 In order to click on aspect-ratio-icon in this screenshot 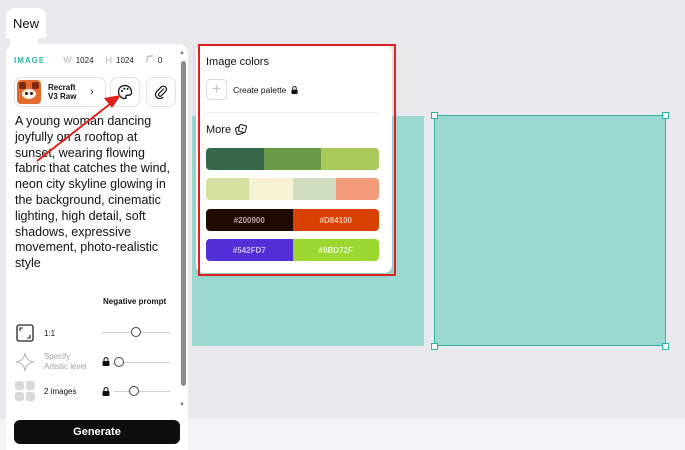, I will do `click(25, 333)`.